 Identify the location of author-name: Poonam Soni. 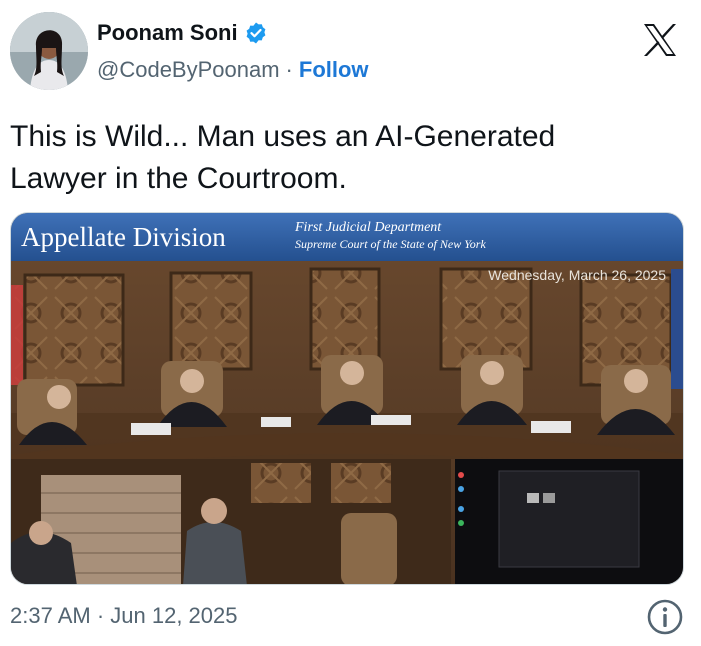
(167, 33).